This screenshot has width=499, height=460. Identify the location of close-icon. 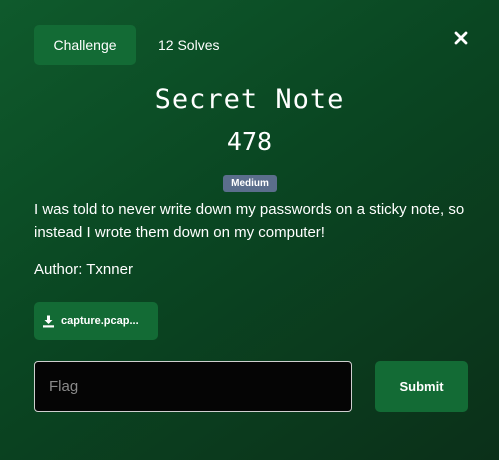
(461, 38).